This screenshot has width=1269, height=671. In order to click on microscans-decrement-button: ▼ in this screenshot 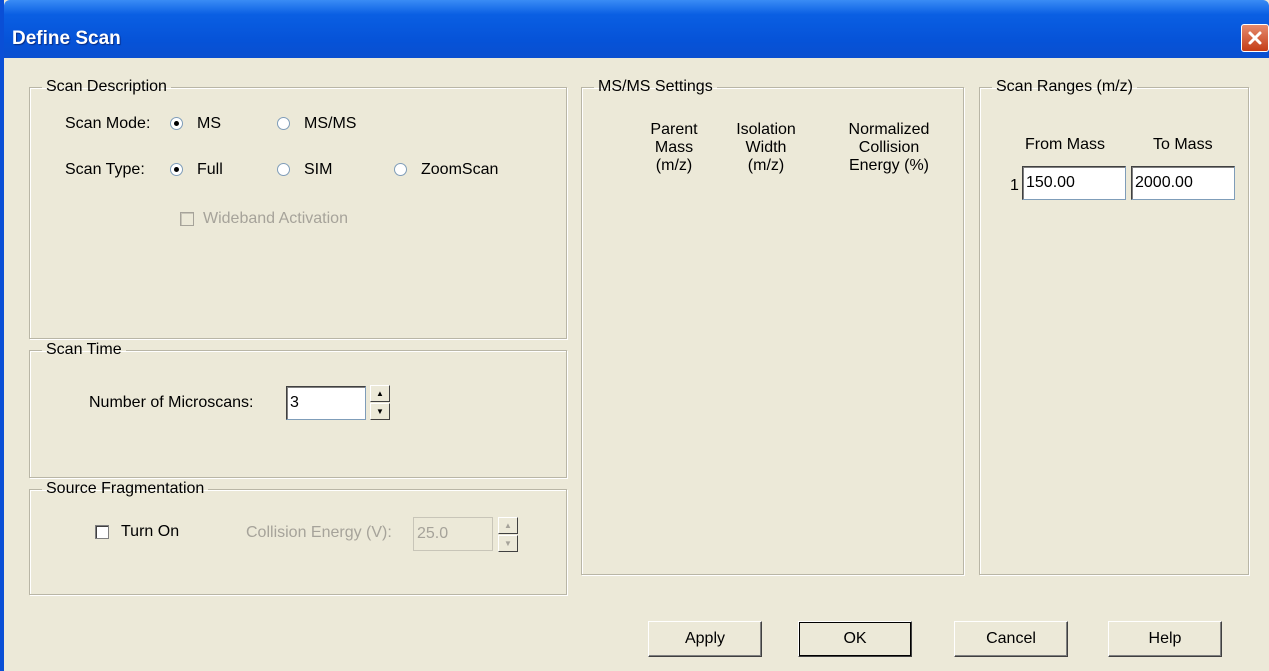, I will do `click(380, 411)`.